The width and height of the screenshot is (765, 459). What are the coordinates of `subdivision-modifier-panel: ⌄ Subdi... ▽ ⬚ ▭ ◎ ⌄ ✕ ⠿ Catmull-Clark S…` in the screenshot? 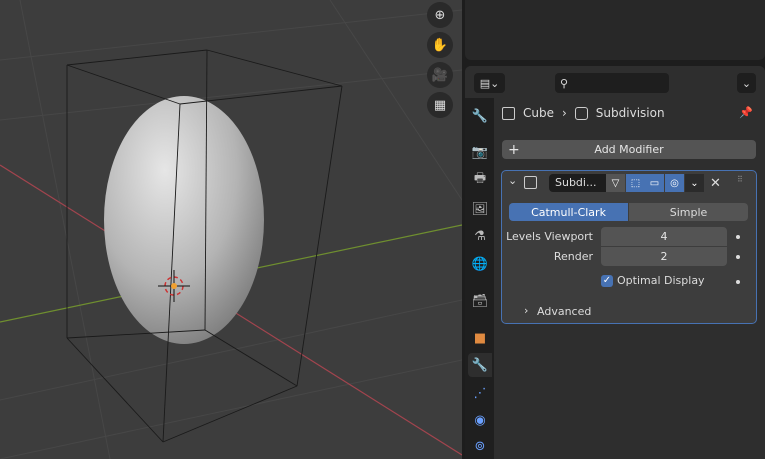 It's located at (629, 247).